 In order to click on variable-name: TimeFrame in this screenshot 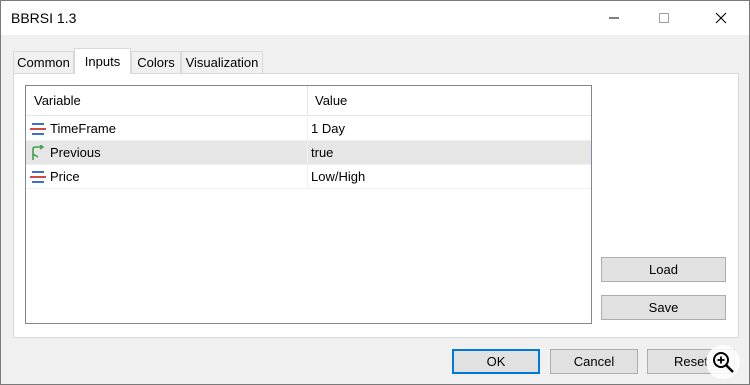, I will do `click(83, 128)`.